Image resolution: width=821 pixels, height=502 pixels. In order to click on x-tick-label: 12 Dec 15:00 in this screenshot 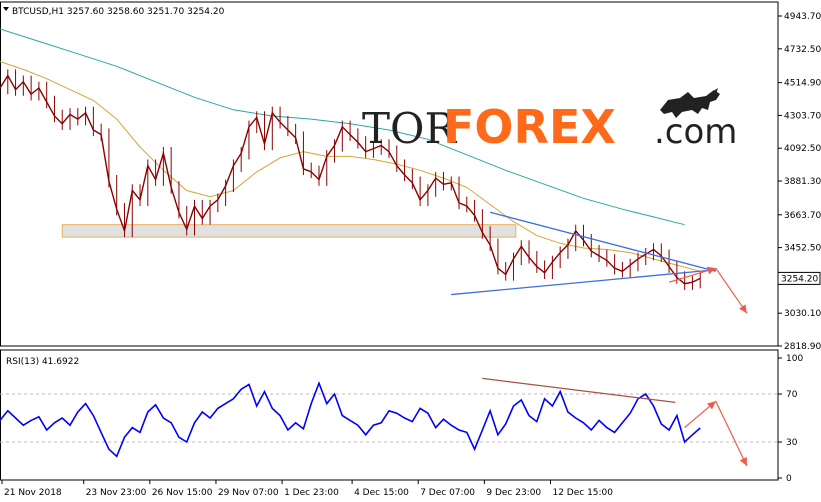, I will do `click(582, 493)`.